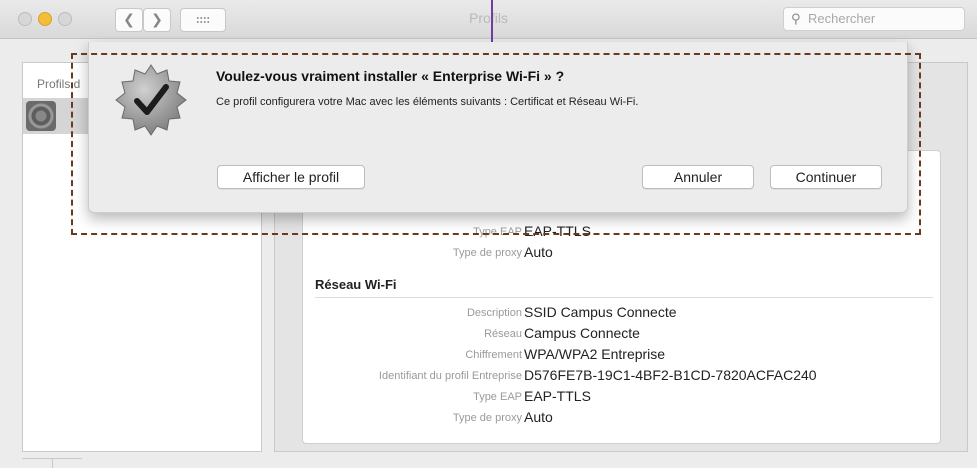 The image size is (977, 468). I want to click on detail-key: Réseau, so click(503, 334).